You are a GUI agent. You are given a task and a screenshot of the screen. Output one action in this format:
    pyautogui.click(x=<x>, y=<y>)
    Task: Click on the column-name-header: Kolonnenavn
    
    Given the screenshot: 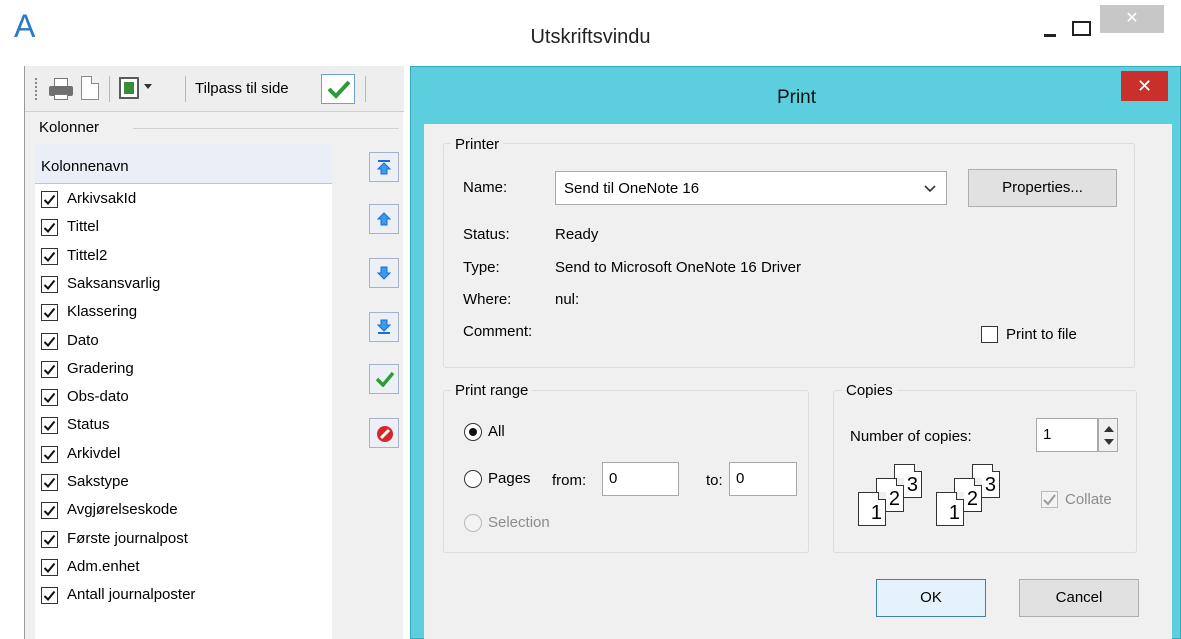 What is the action you would take?
    pyautogui.click(x=183, y=164)
    